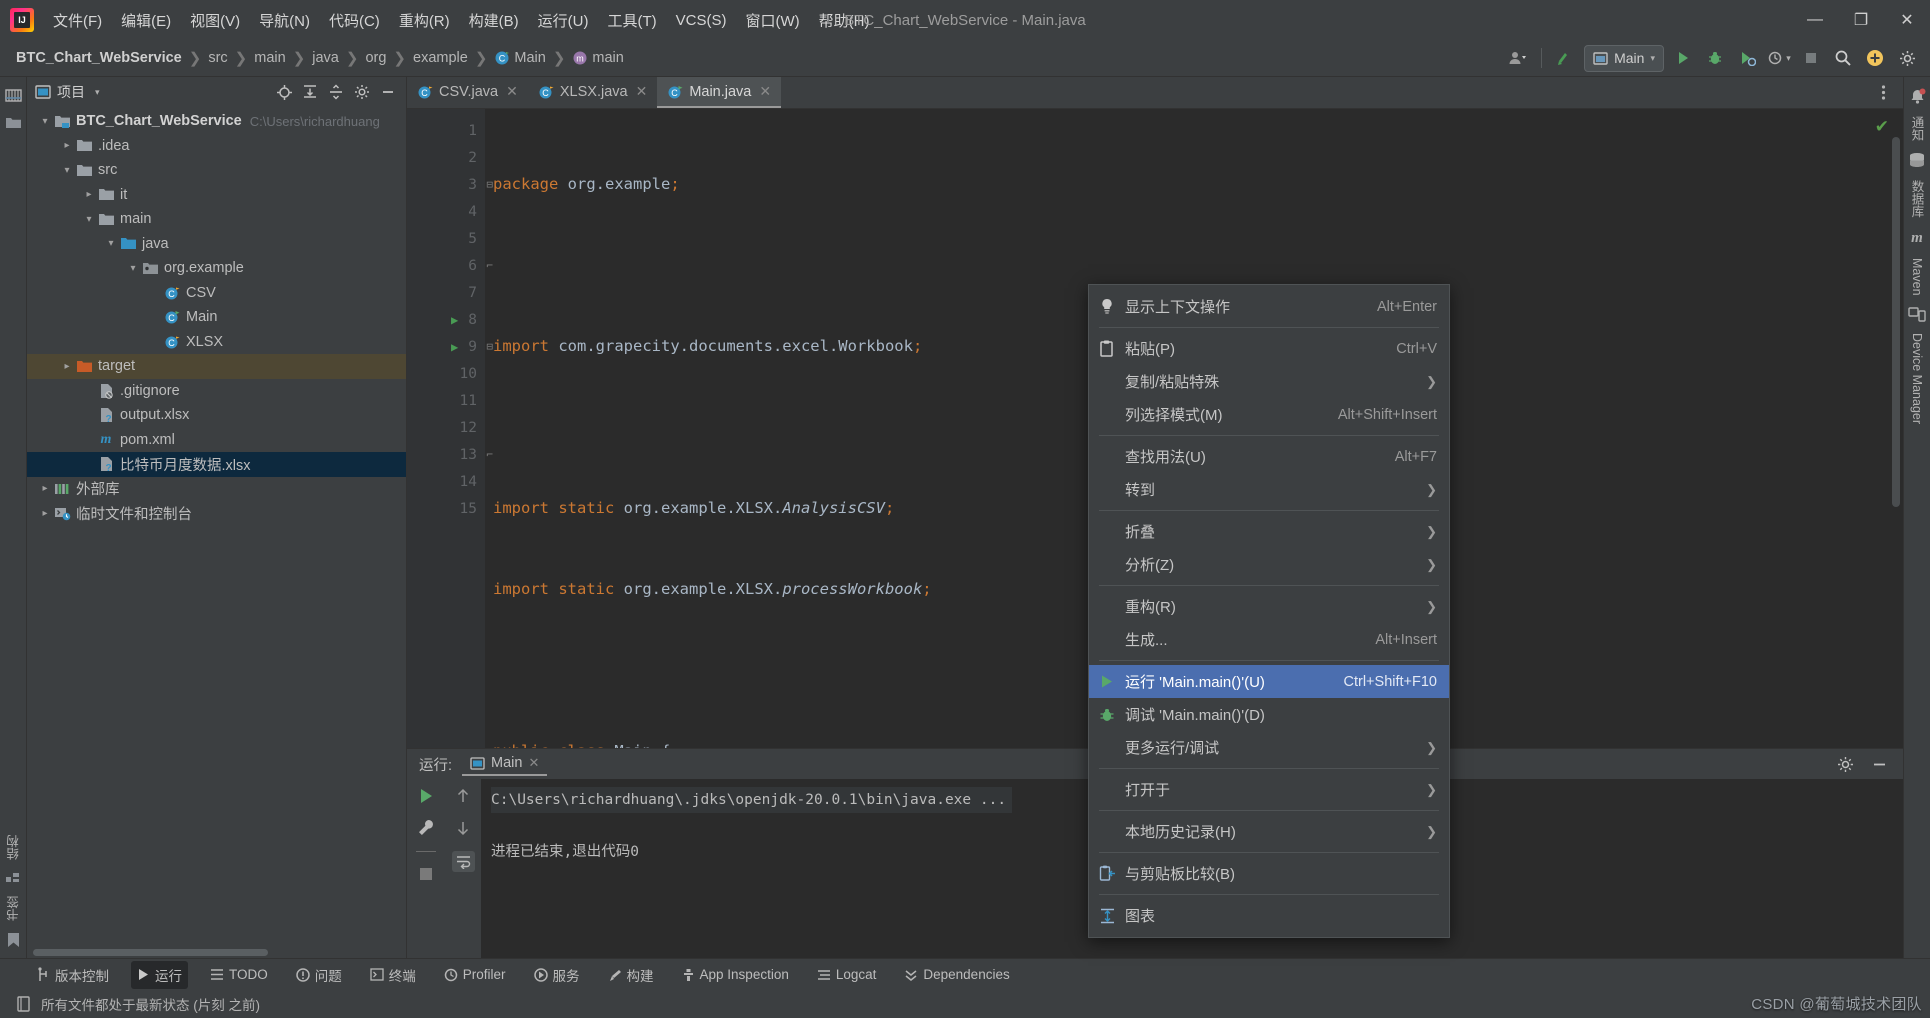 Image resolution: width=1930 pixels, height=1018 pixels. I want to click on gutter-line-8: ▶ 8, so click(446, 319).